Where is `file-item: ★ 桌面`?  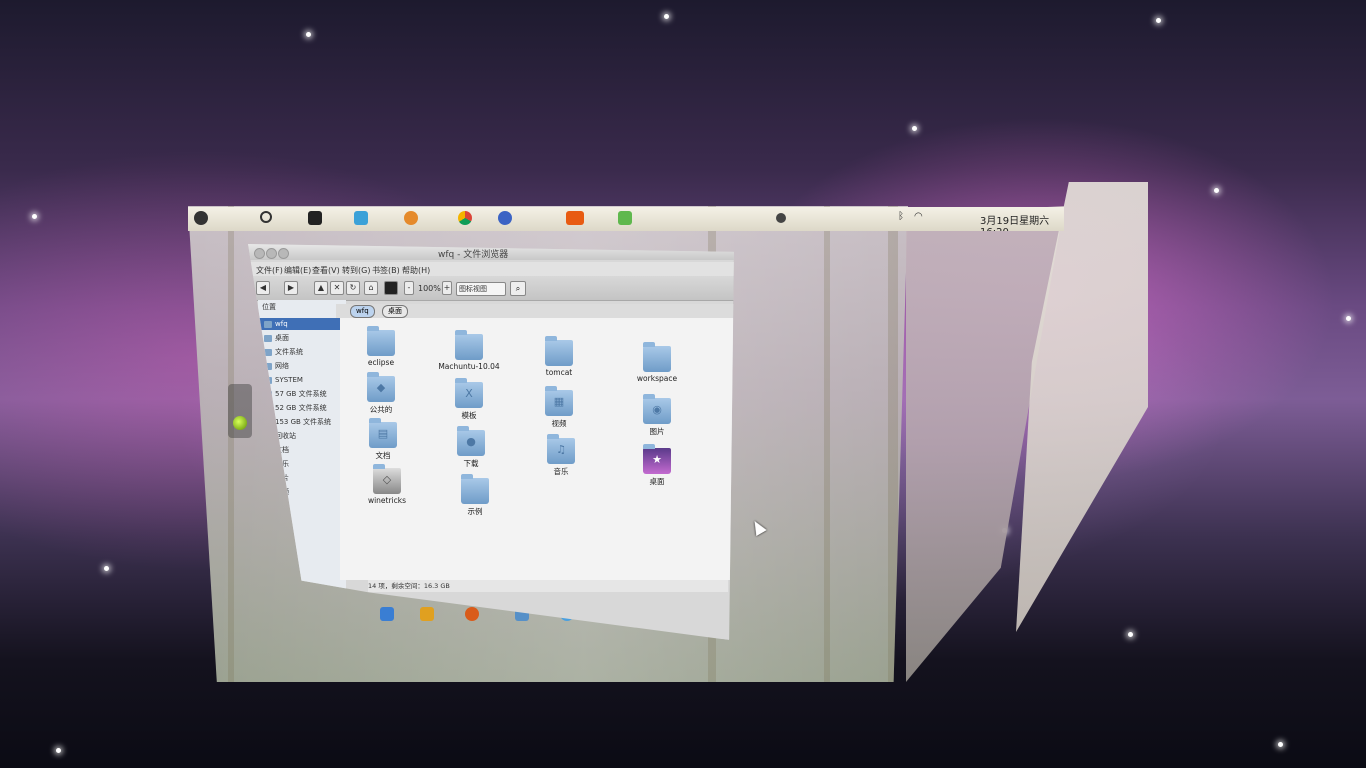
file-item: ★ 桌面 is located at coordinates (657, 465).